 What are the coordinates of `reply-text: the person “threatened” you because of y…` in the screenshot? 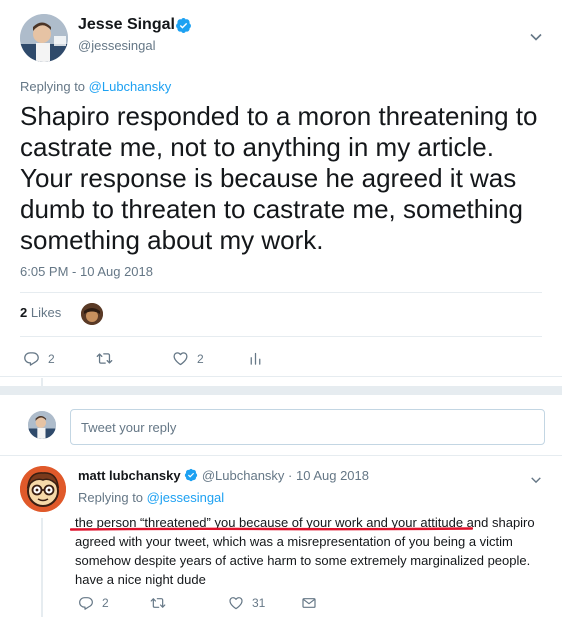 It's located at (305, 551).